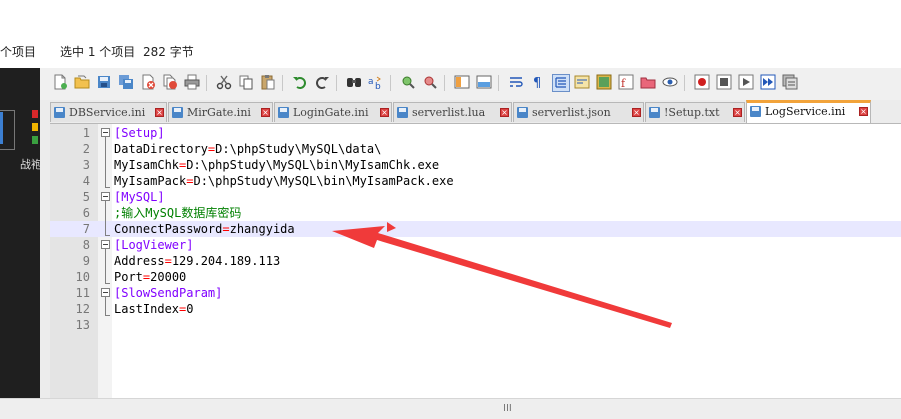 Image resolution: width=901 pixels, height=419 pixels. Describe the element at coordinates (475, 277) in the screenshot. I see `editor-line: 10 Port=20000` at that location.